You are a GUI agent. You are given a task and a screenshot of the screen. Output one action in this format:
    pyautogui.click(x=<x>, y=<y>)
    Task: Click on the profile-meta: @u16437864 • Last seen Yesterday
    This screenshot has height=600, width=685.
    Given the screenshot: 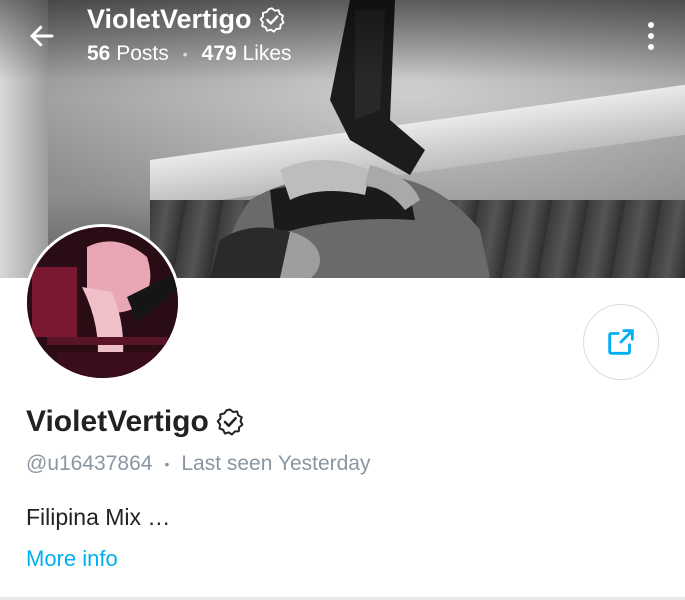 What is the action you would take?
    pyautogui.click(x=198, y=464)
    